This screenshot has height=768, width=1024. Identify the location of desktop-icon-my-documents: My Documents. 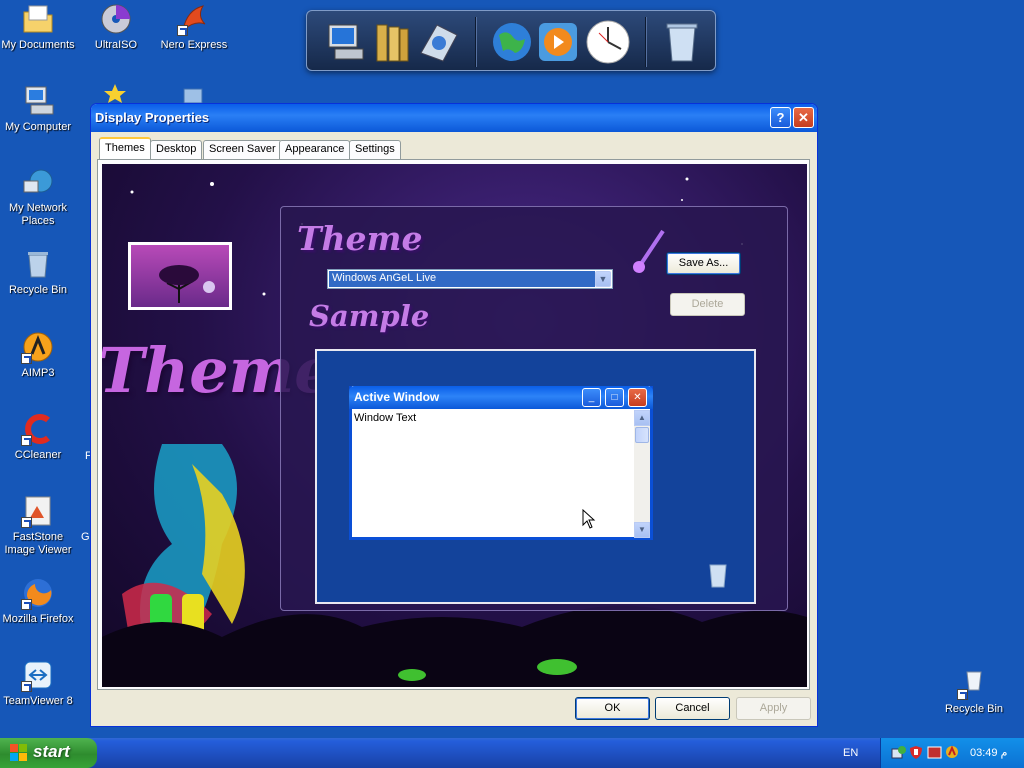
(39, 27).